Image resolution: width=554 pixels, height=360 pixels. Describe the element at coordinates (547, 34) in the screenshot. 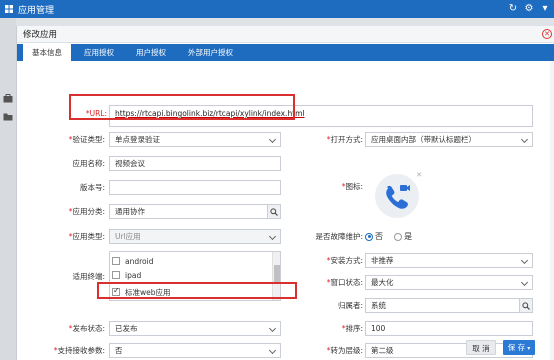

I see `close-icon: ✕` at that location.